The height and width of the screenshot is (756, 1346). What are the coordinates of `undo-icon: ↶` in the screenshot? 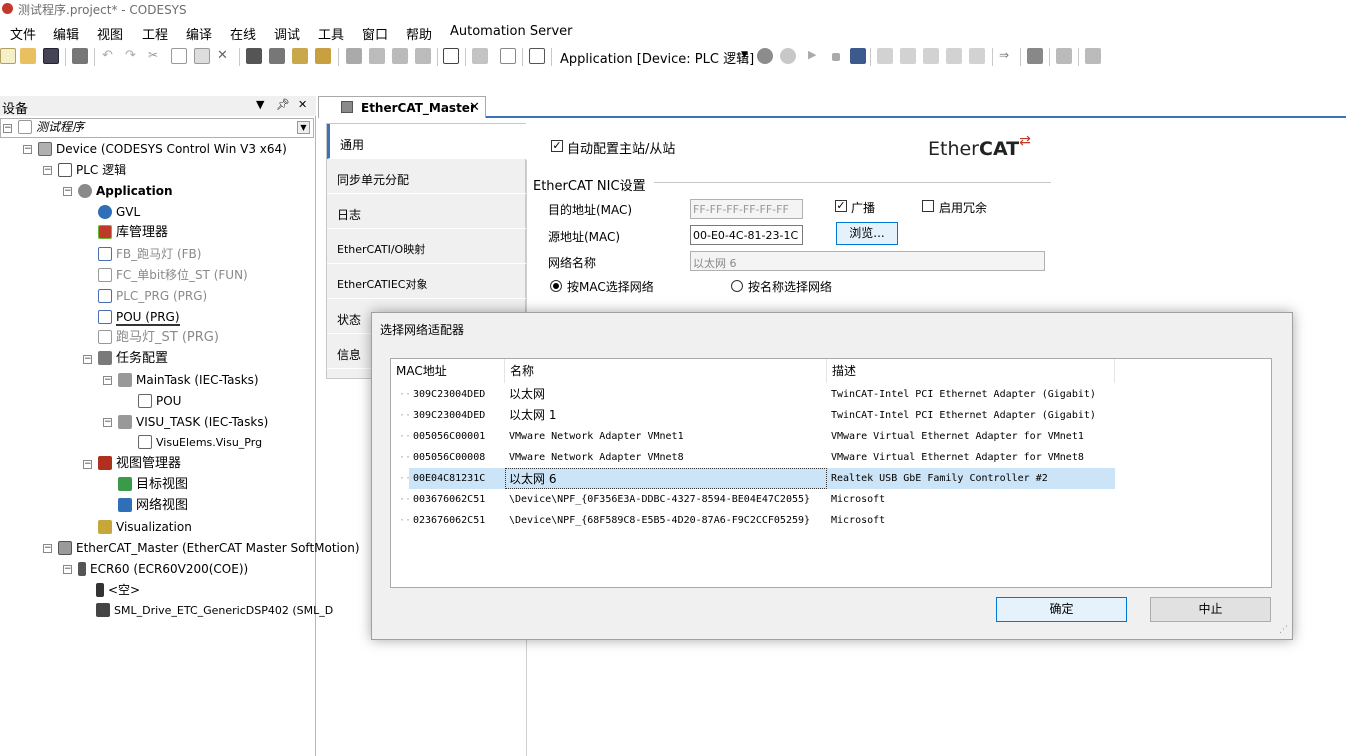 It's located at (107, 56).